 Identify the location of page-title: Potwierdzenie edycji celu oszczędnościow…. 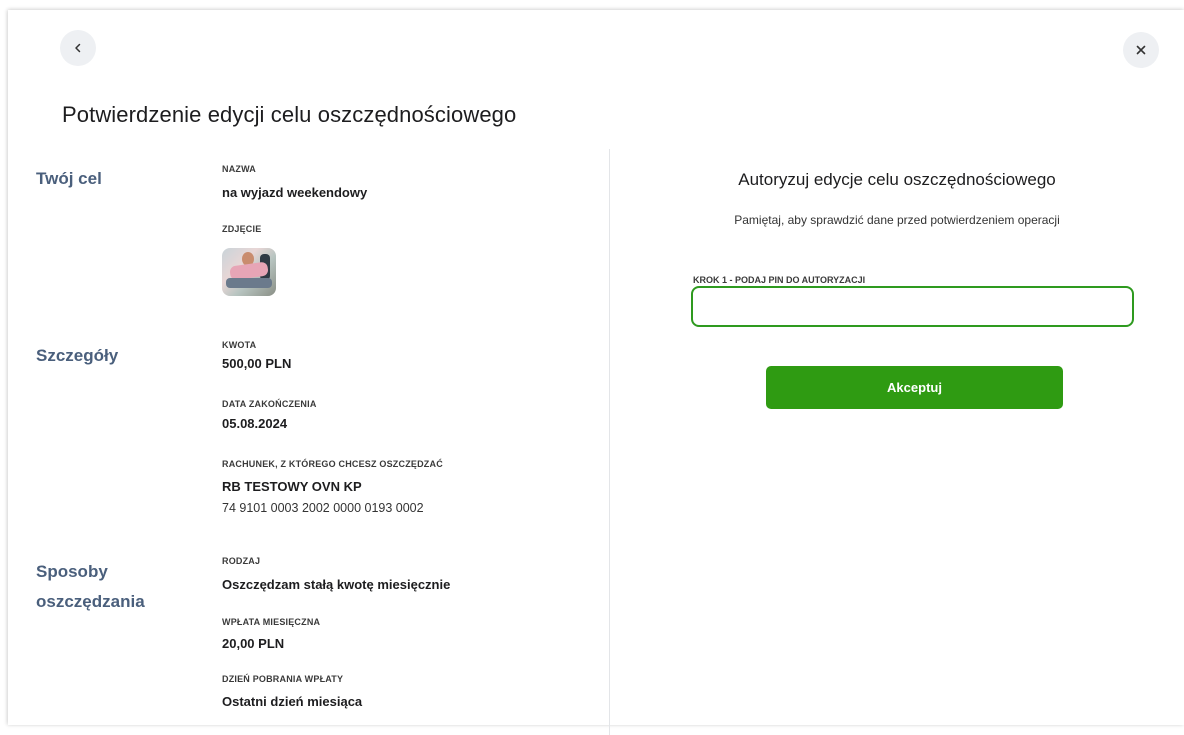
(289, 114).